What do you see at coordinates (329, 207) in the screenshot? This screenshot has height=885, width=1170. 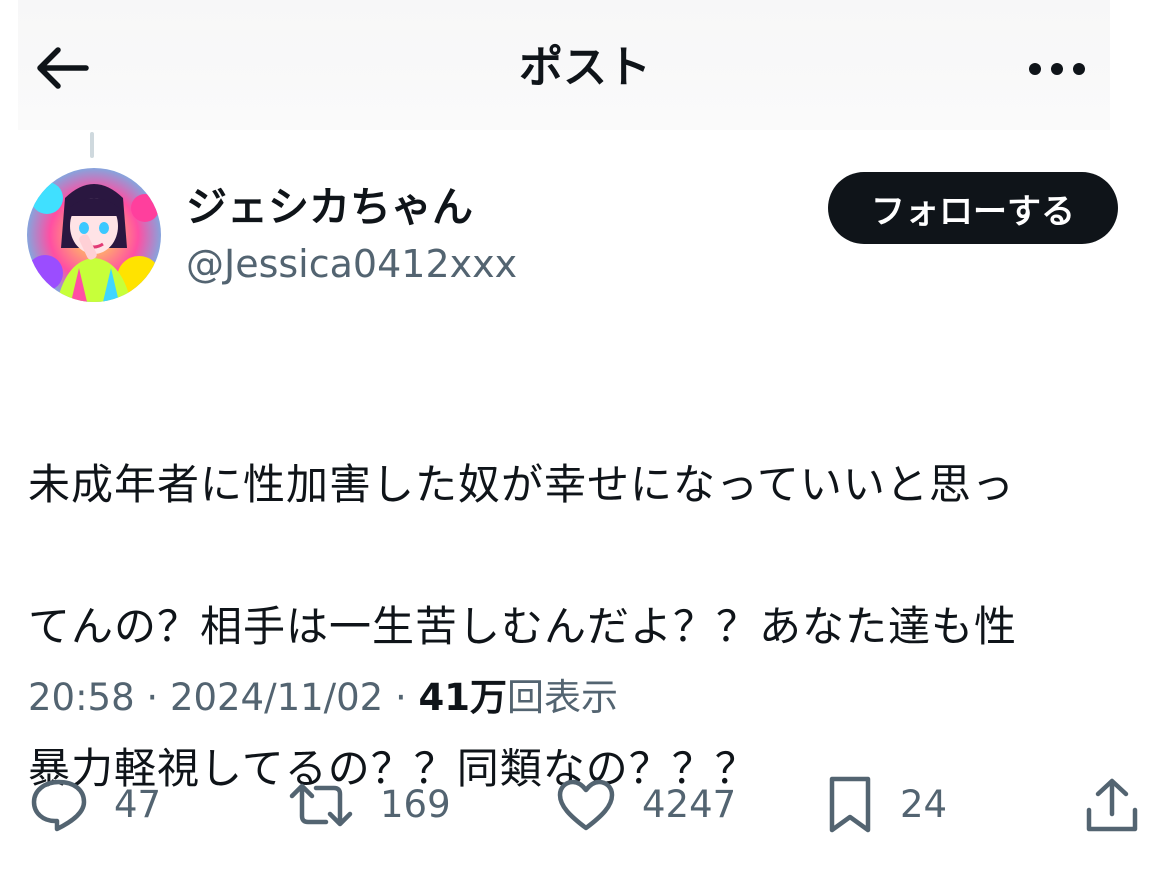 I see `author-display-name: ジェシカちゃん` at bounding box center [329, 207].